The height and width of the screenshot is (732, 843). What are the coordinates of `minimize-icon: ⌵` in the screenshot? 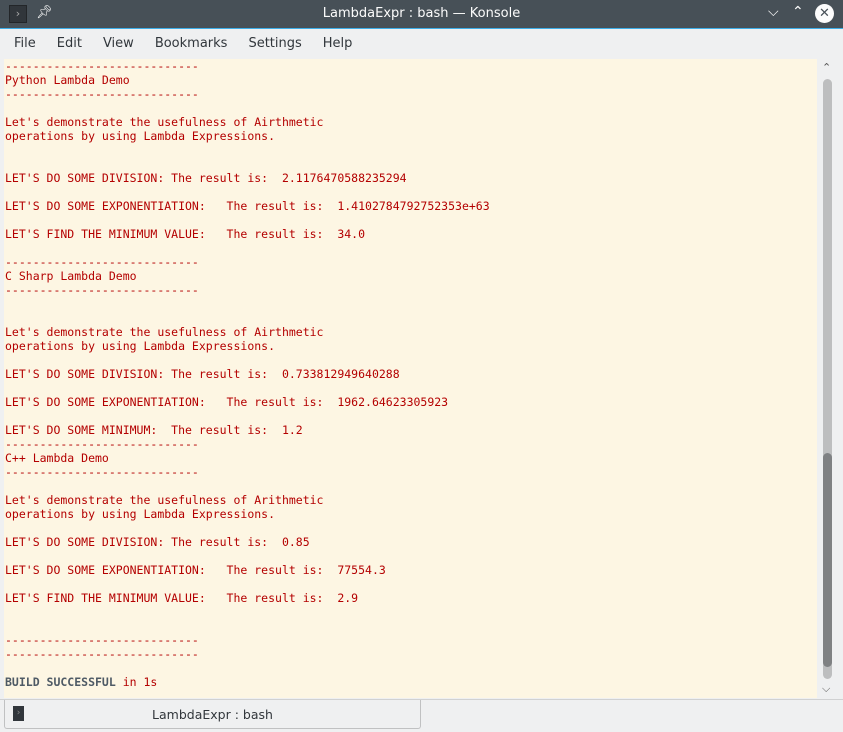 It's located at (773, 12).